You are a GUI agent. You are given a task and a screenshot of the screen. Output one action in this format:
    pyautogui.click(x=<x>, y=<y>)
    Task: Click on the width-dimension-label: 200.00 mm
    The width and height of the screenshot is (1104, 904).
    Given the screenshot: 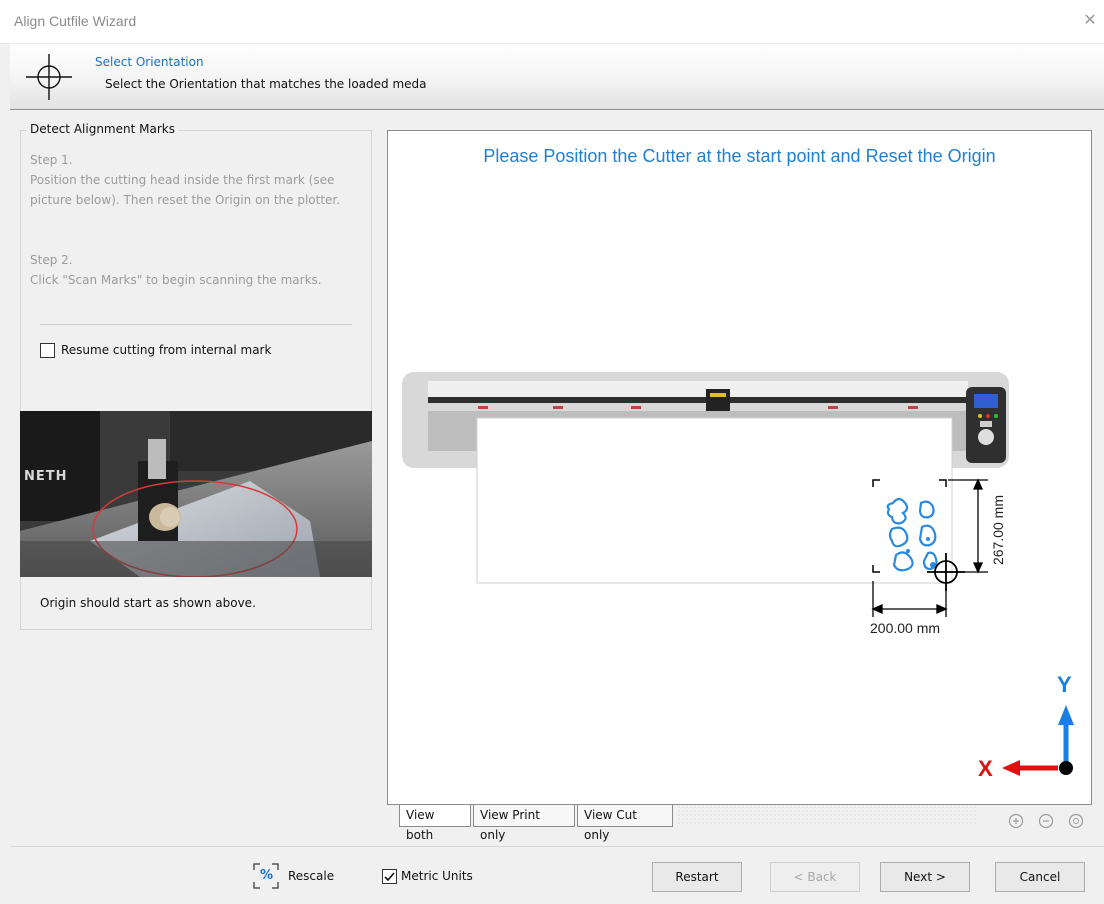 What is the action you would take?
    pyautogui.click(x=905, y=628)
    